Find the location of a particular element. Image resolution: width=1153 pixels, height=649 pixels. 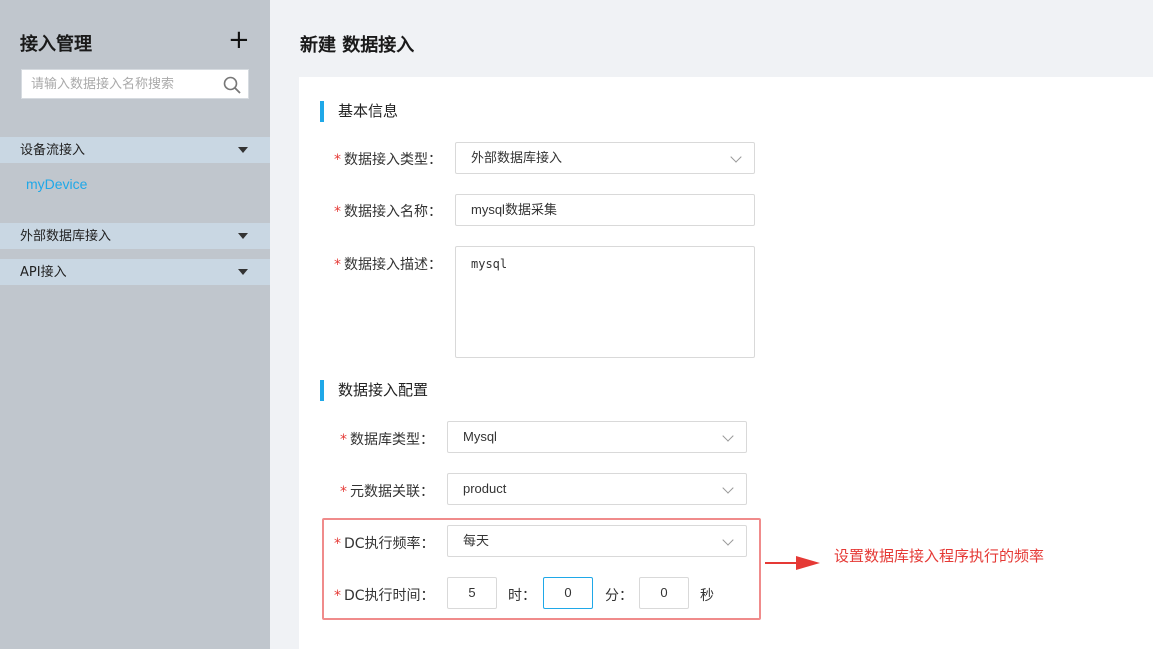

sidebar-group-label: API接入 is located at coordinates (43, 272).